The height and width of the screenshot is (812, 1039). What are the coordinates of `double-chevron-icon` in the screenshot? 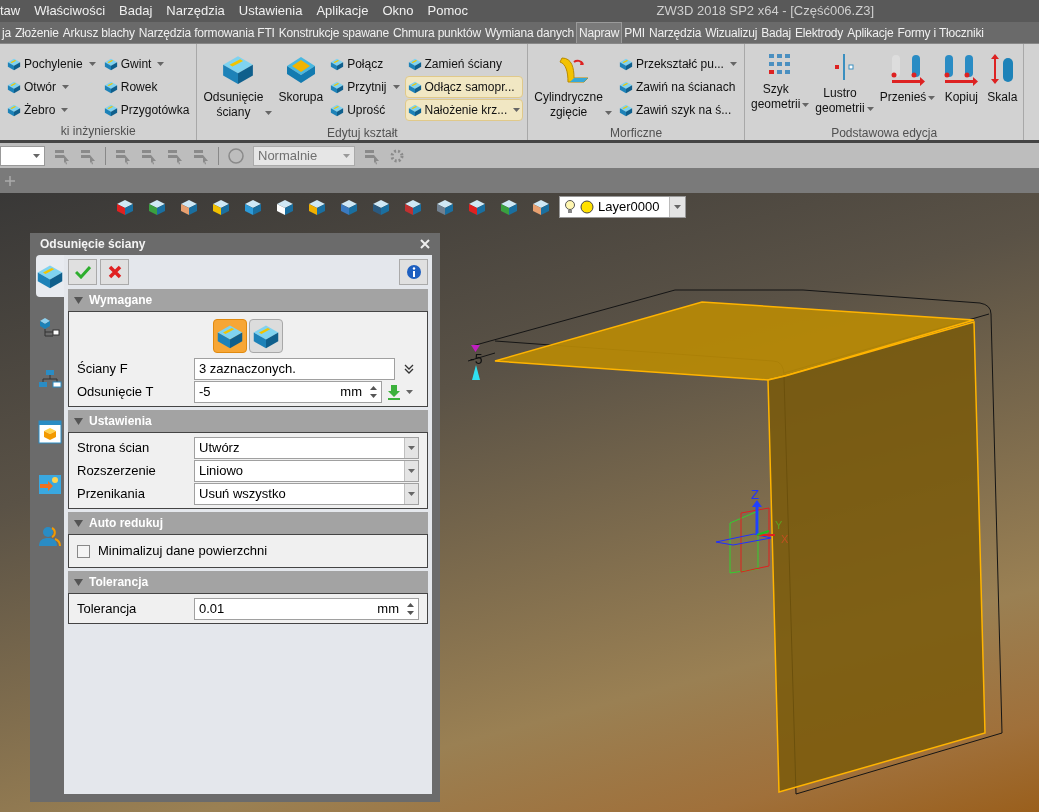 It's located at (409, 368).